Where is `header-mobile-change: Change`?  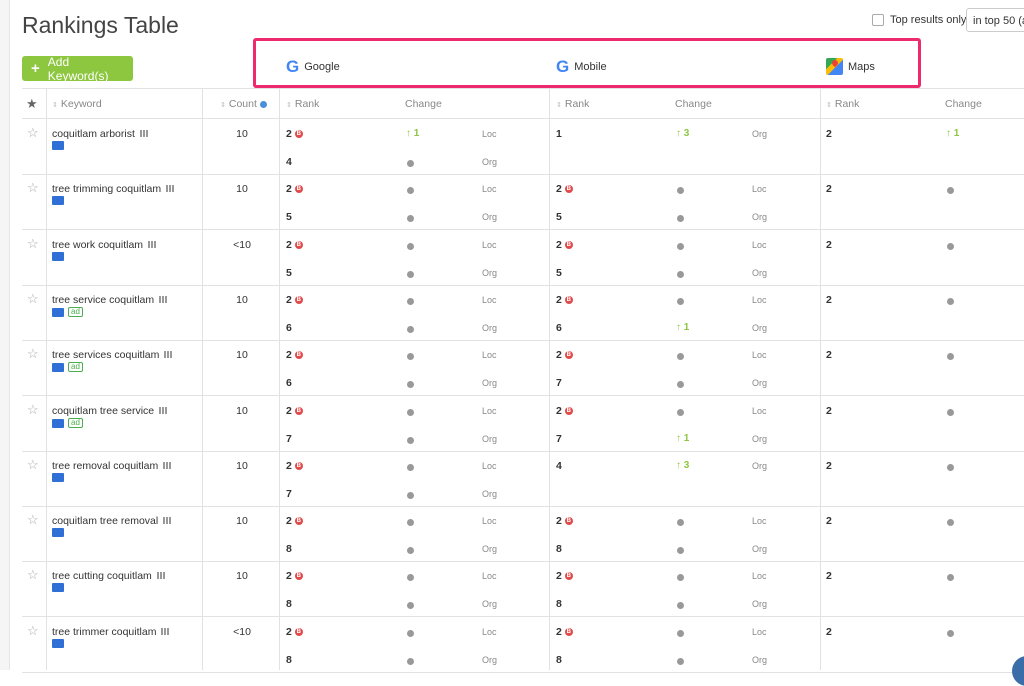 header-mobile-change: Change is located at coordinates (693, 104).